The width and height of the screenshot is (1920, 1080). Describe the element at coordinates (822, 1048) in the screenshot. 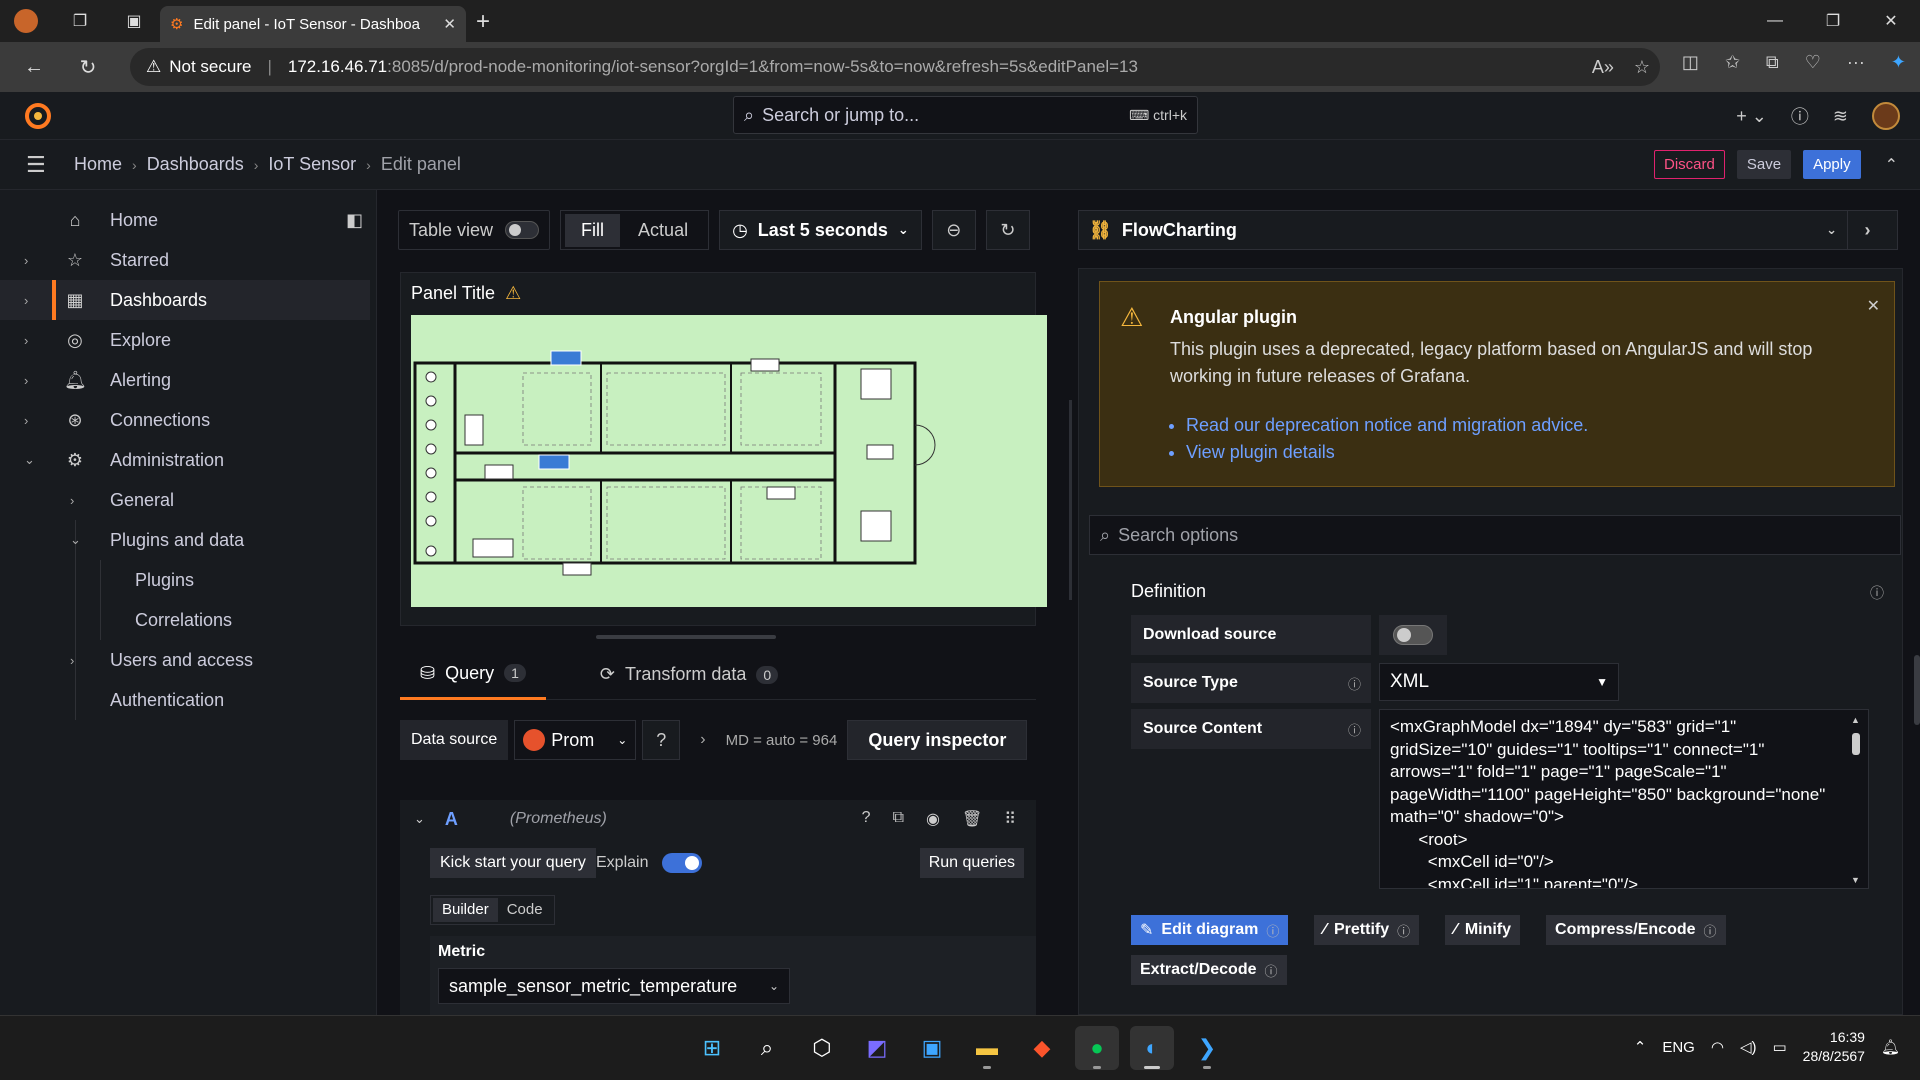

I see `app-unity-icon: ⬡` at that location.